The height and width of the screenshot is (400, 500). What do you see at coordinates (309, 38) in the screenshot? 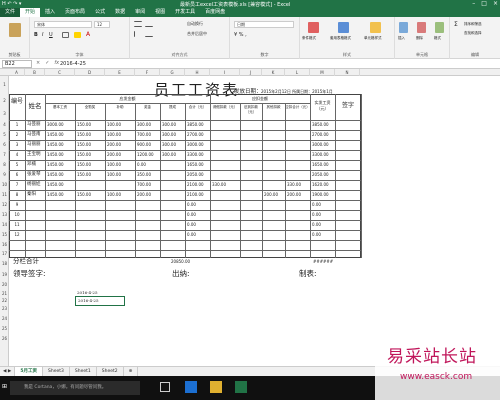
I see `conditional-format-button: 条件格式` at bounding box center [309, 38].